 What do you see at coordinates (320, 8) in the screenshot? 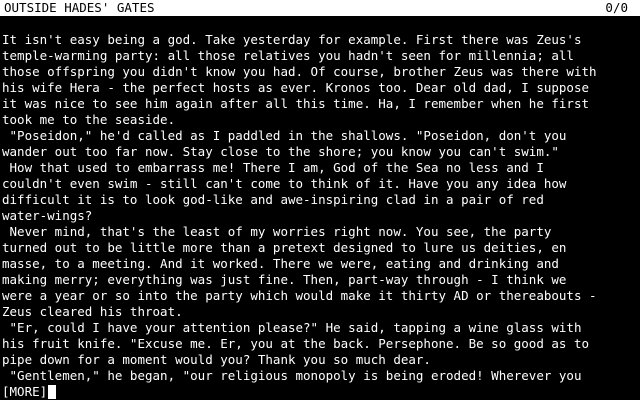
I see `status-bar: OUTSIDE HADES' GATES 0/0` at bounding box center [320, 8].